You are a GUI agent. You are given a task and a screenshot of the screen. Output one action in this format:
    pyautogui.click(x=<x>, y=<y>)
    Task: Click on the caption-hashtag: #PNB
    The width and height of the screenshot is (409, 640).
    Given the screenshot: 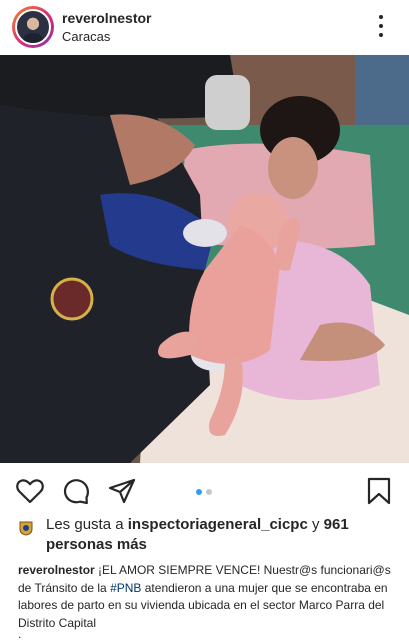 What is the action you would take?
    pyautogui.click(x=125, y=588)
    